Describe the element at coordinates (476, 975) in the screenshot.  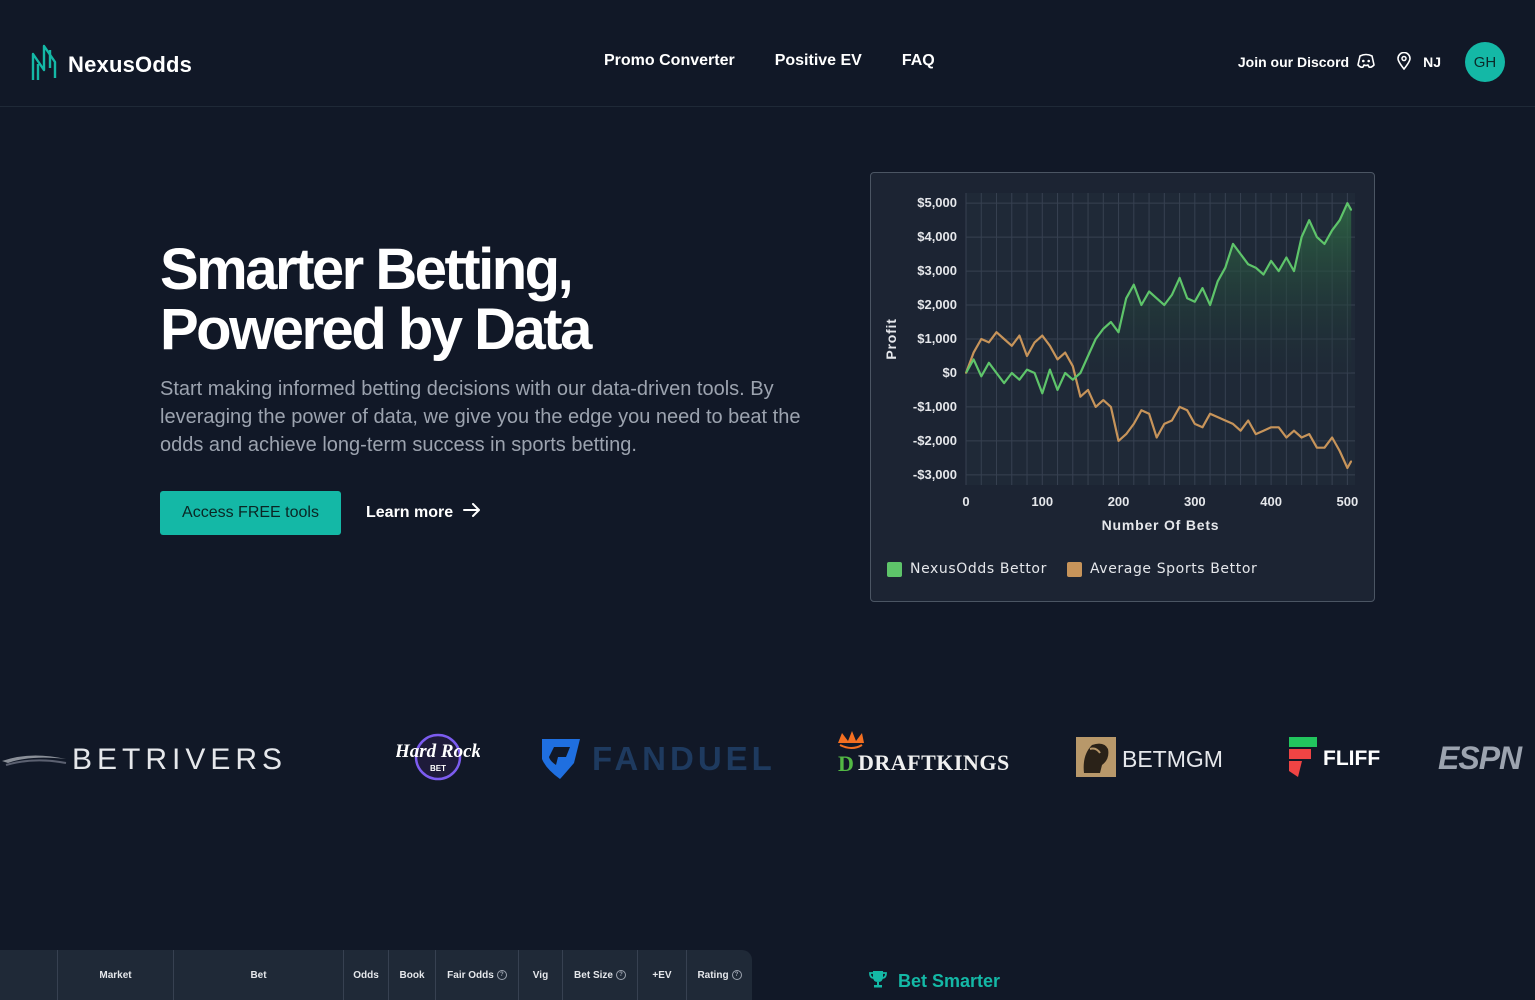
I see `col-fair-odds: Fair Odds?` at that location.